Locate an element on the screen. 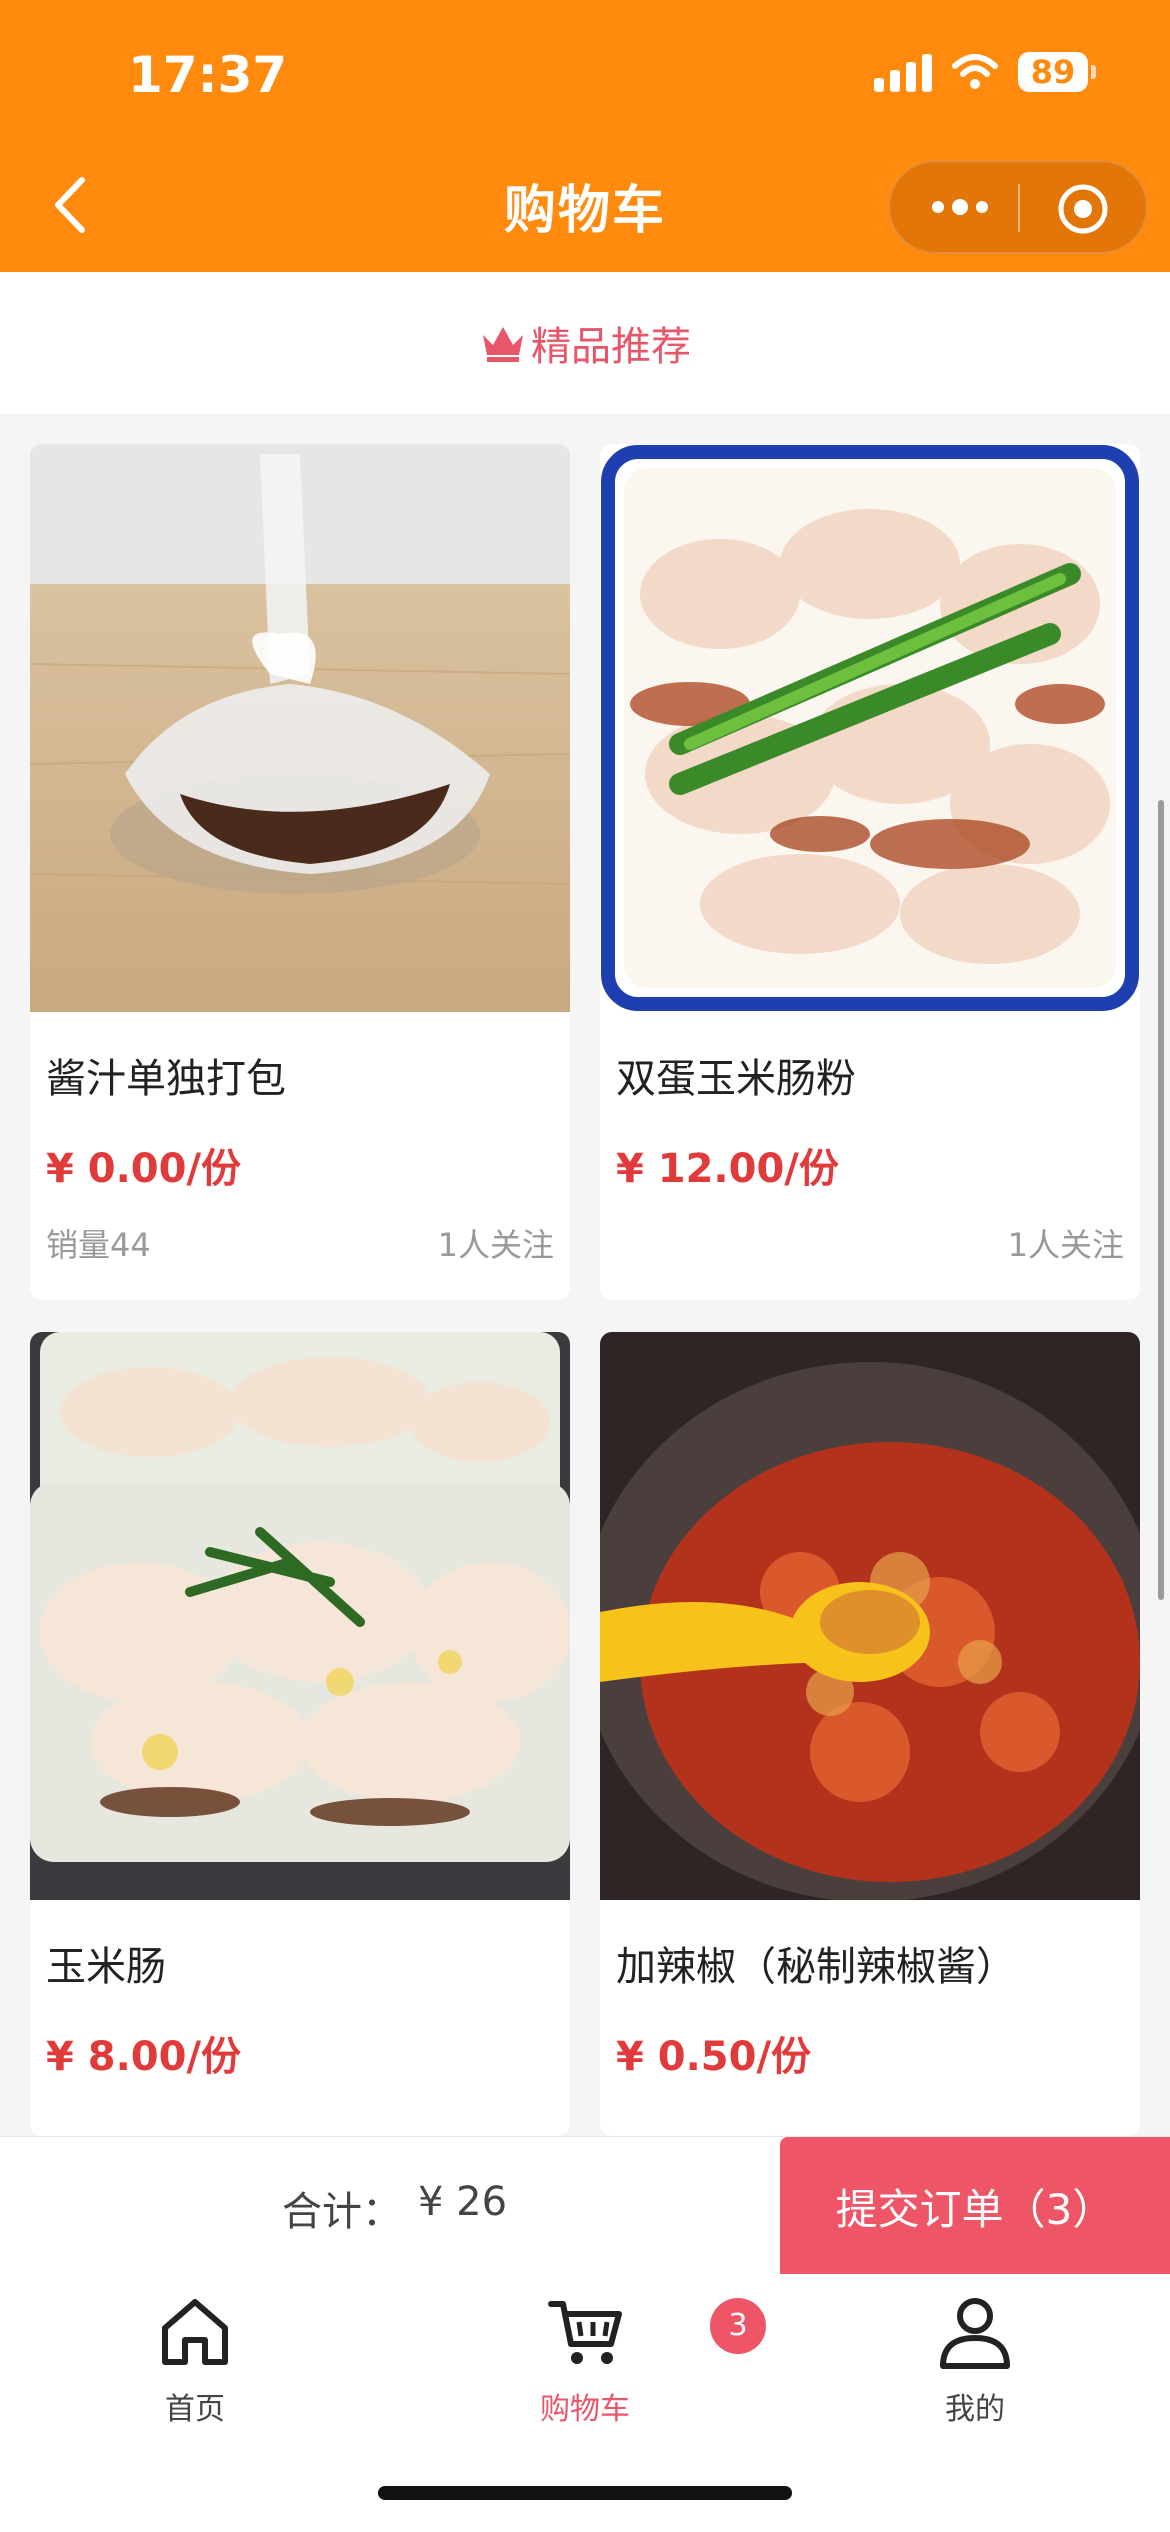 This screenshot has width=1170, height=2532. product-price: ¥ 0.00/份 is located at coordinates (144, 1169).